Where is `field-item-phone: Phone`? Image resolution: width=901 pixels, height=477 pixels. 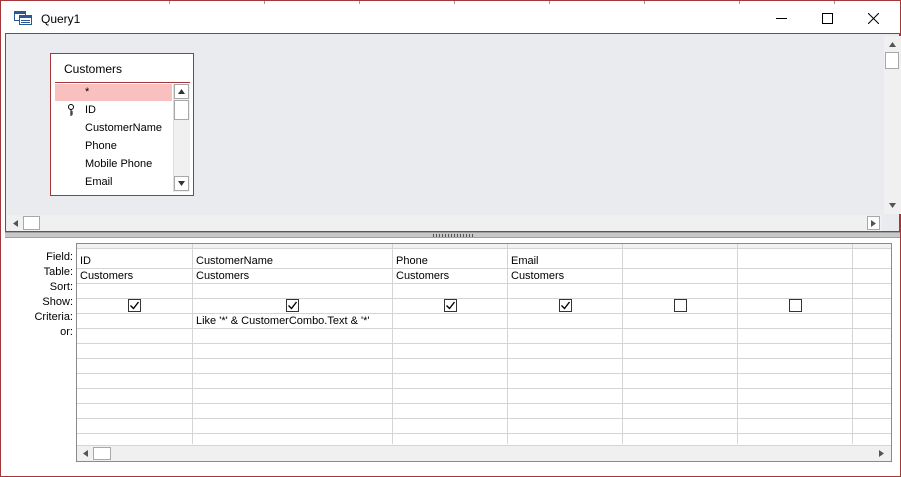 field-item-phone: Phone is located at coordinates (113, 146).